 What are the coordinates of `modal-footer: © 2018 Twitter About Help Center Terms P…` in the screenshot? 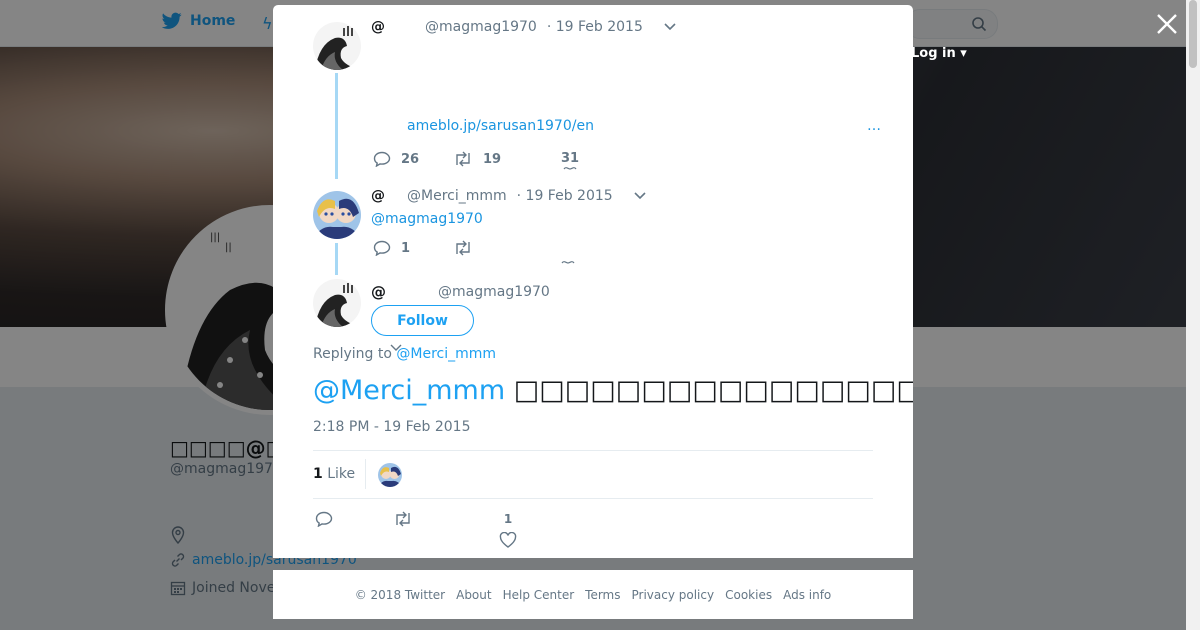 It's located at (593, 594).